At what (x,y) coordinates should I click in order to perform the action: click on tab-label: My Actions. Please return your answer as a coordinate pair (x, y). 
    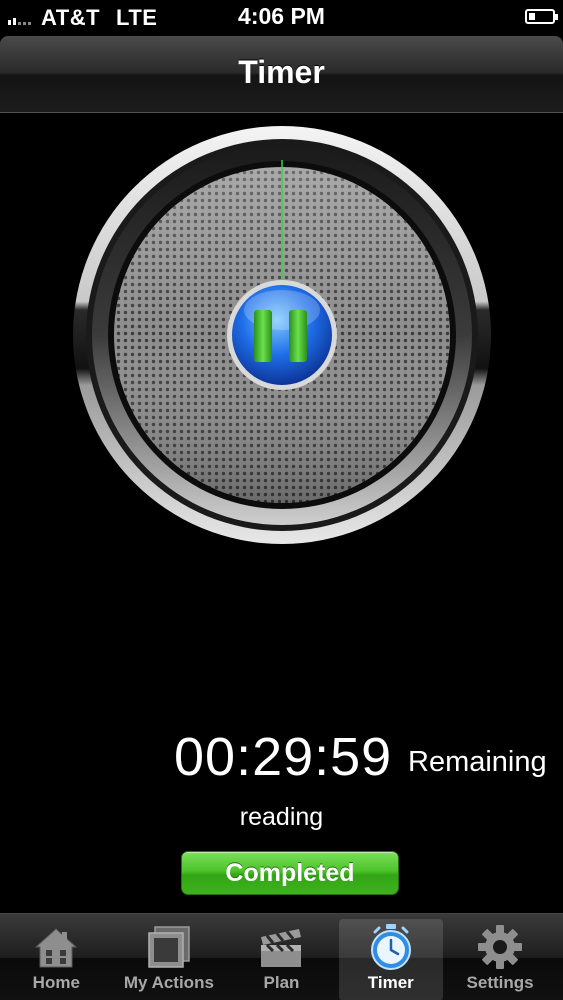
    Looking at the image, I should click on (168, 982).